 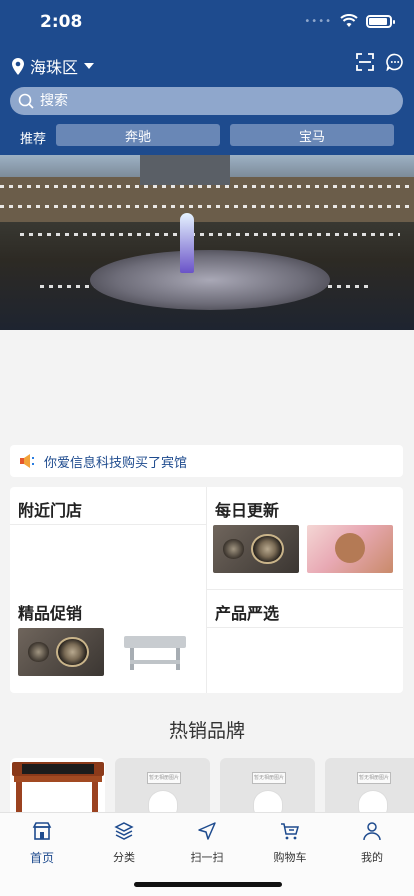 I want to click on wifi-icon, so click(x=349, y=20).